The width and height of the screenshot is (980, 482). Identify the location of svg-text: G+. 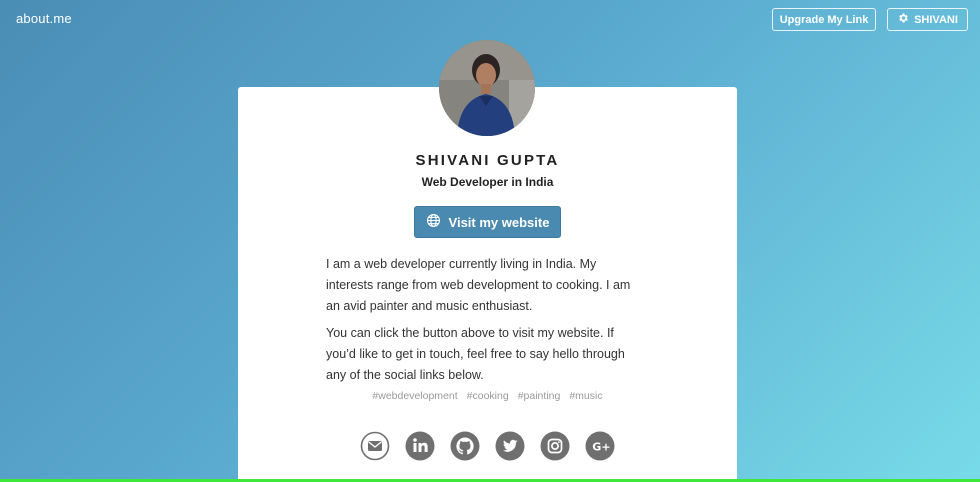
(601, 447).